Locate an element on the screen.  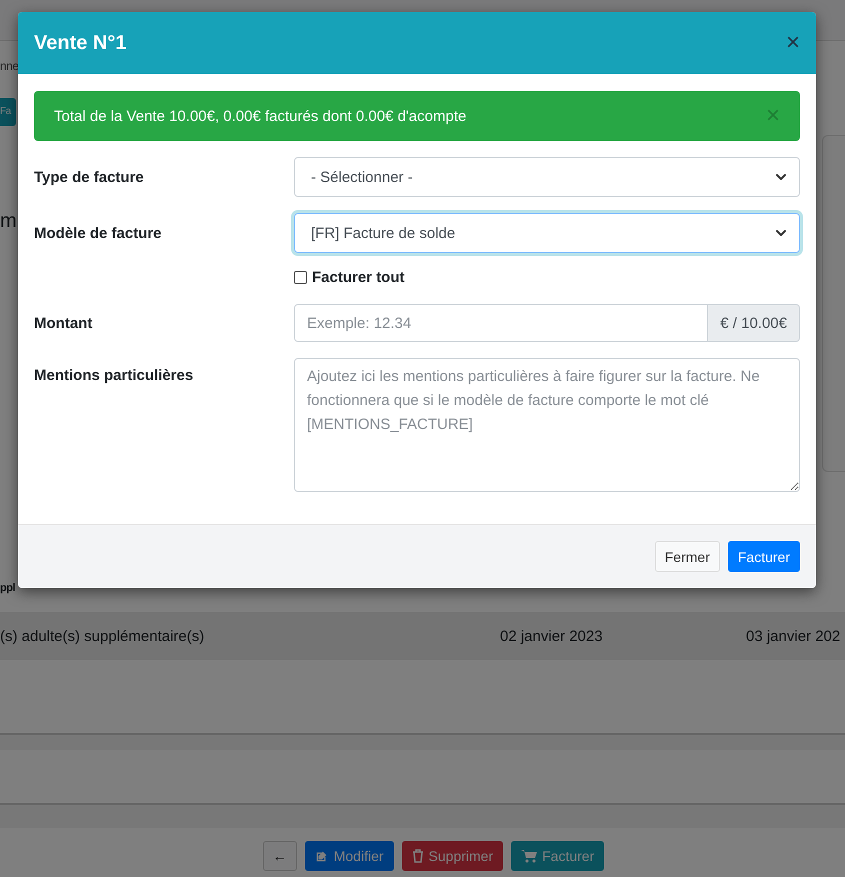
close-button: × is located at coordinates (793, 43).